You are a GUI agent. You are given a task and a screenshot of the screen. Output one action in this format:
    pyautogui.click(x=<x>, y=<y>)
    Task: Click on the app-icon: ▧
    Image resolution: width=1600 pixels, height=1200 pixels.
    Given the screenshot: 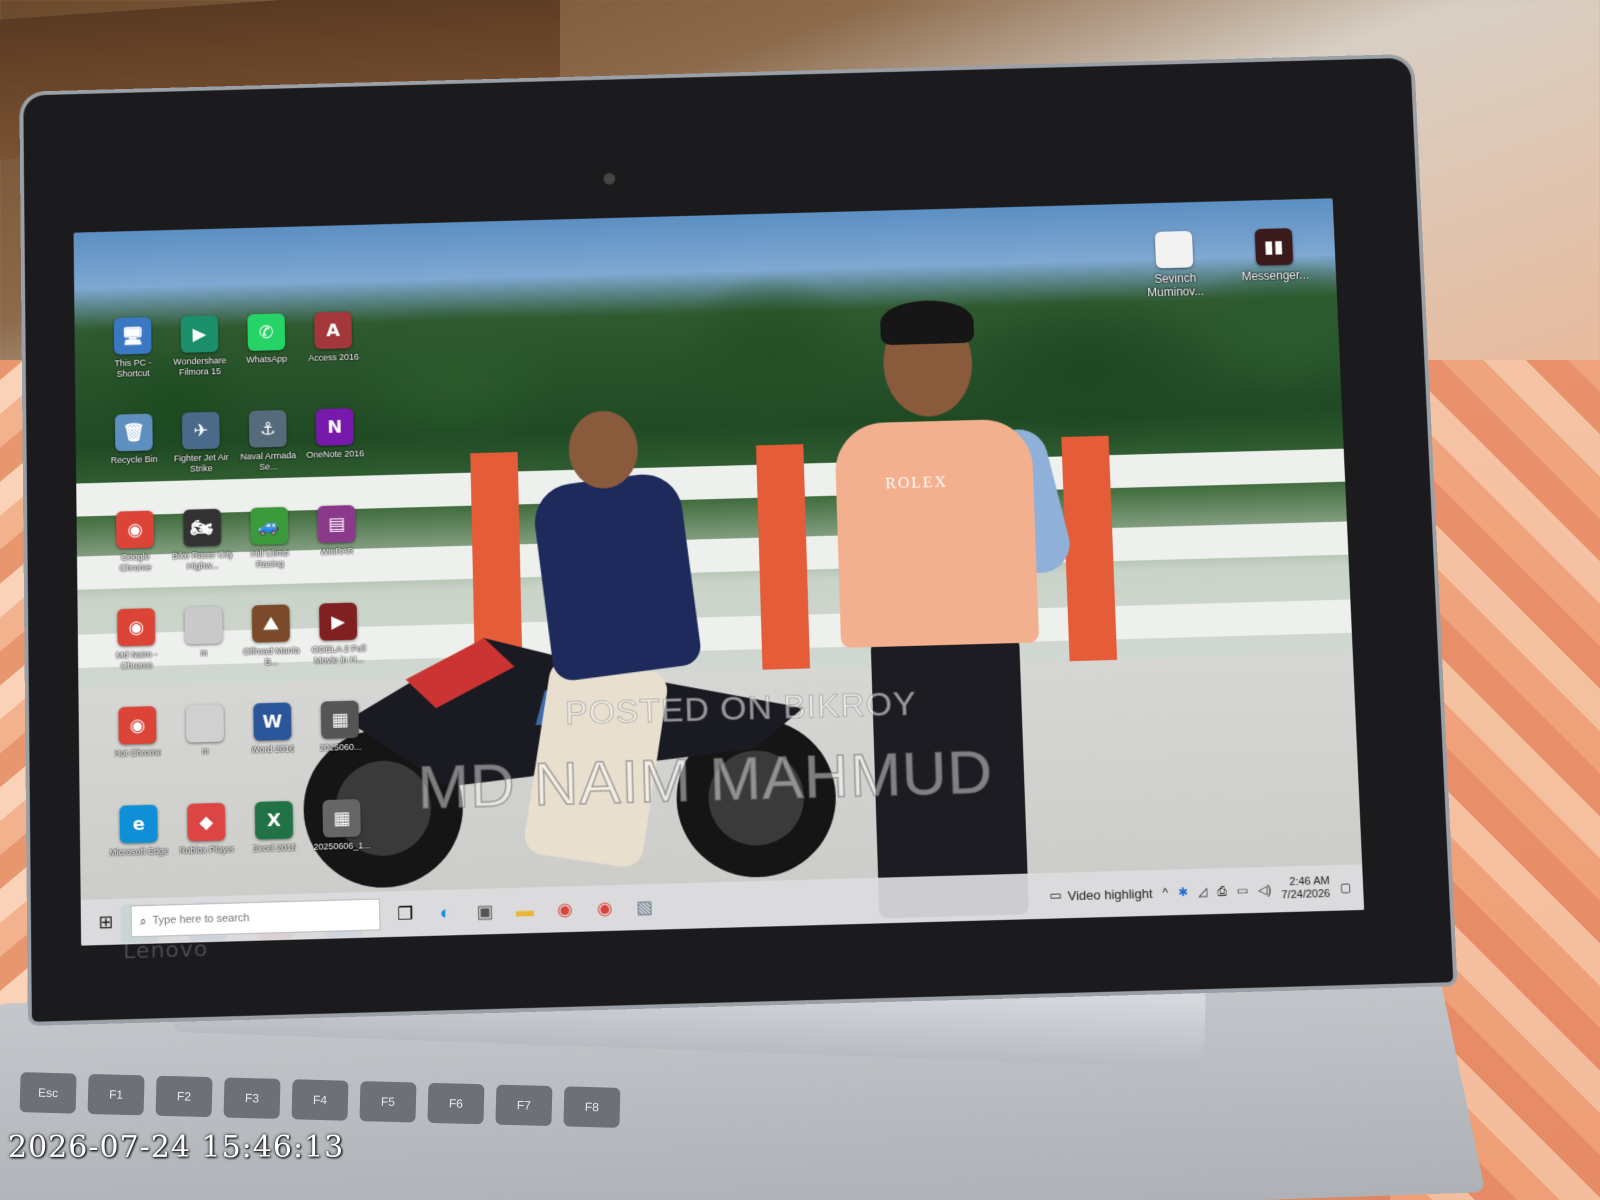 What is the action you would take?
    pyautogui.click(x=644, y=906)
    